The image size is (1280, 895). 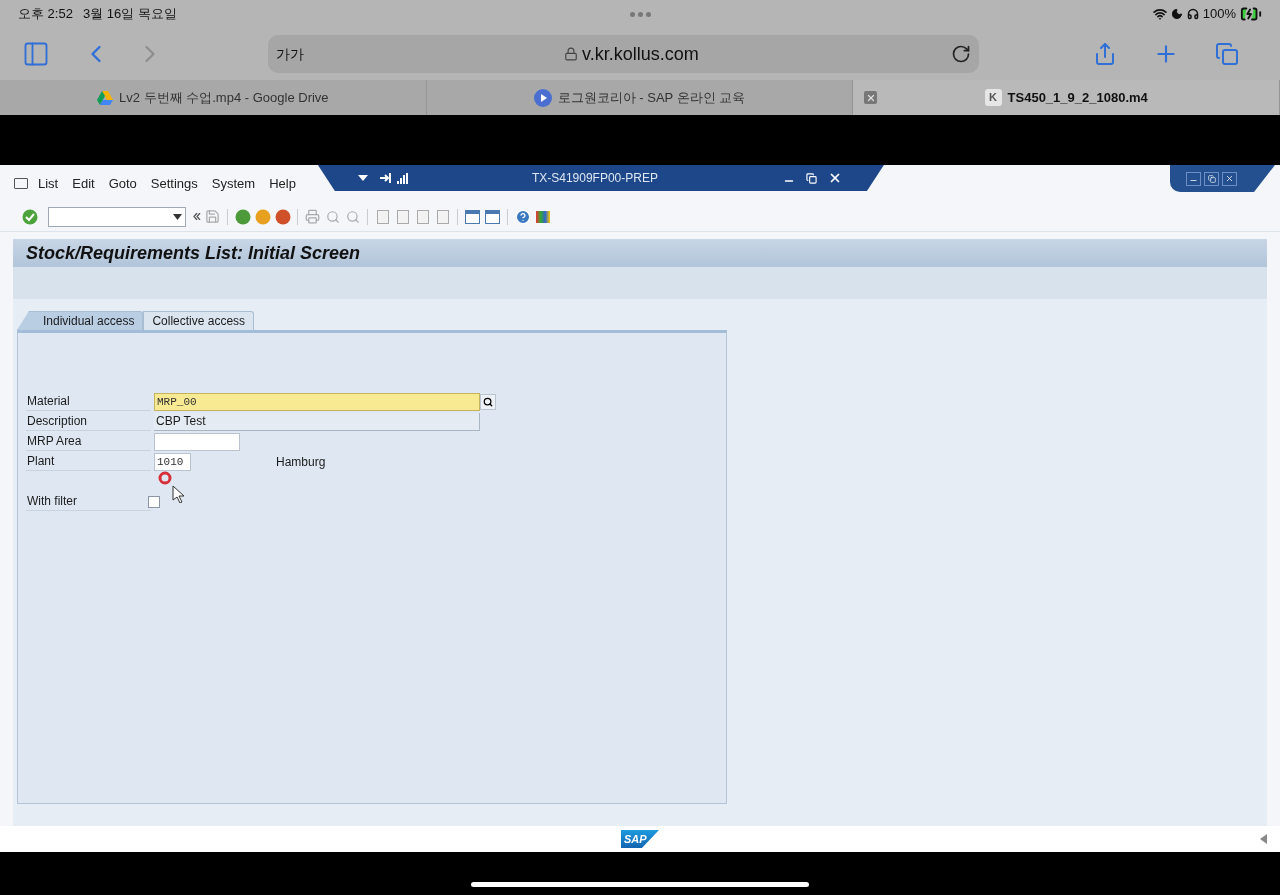 What do you see at coordinates (317, 421) in the screenshot?
I see `description-value: CBP Test` at bounding box center [317, 421].